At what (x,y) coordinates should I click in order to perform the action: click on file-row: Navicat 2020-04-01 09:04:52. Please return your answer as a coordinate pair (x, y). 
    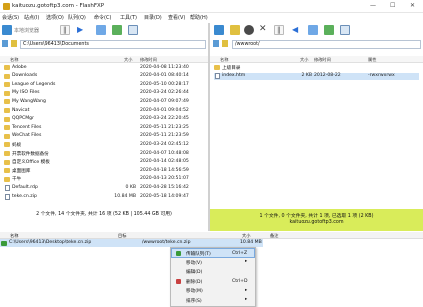
    Looking at the image, I should click on (104, 111).